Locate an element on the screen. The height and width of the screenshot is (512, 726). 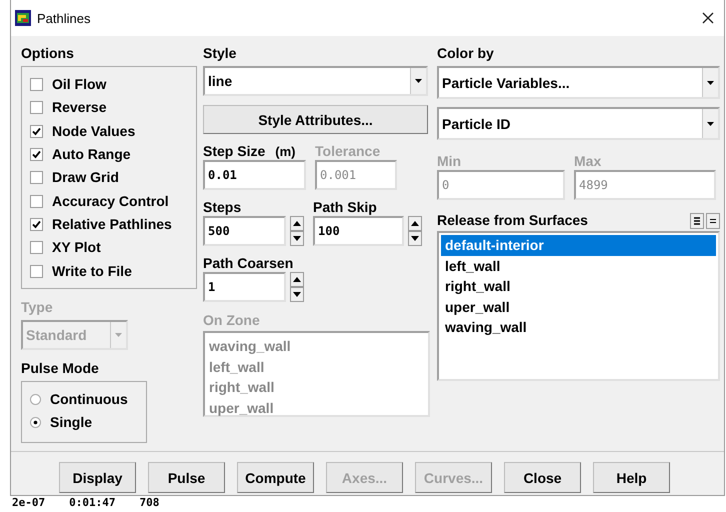
checkbox-label: Accuracy Control is located at coordinates (110, 201).